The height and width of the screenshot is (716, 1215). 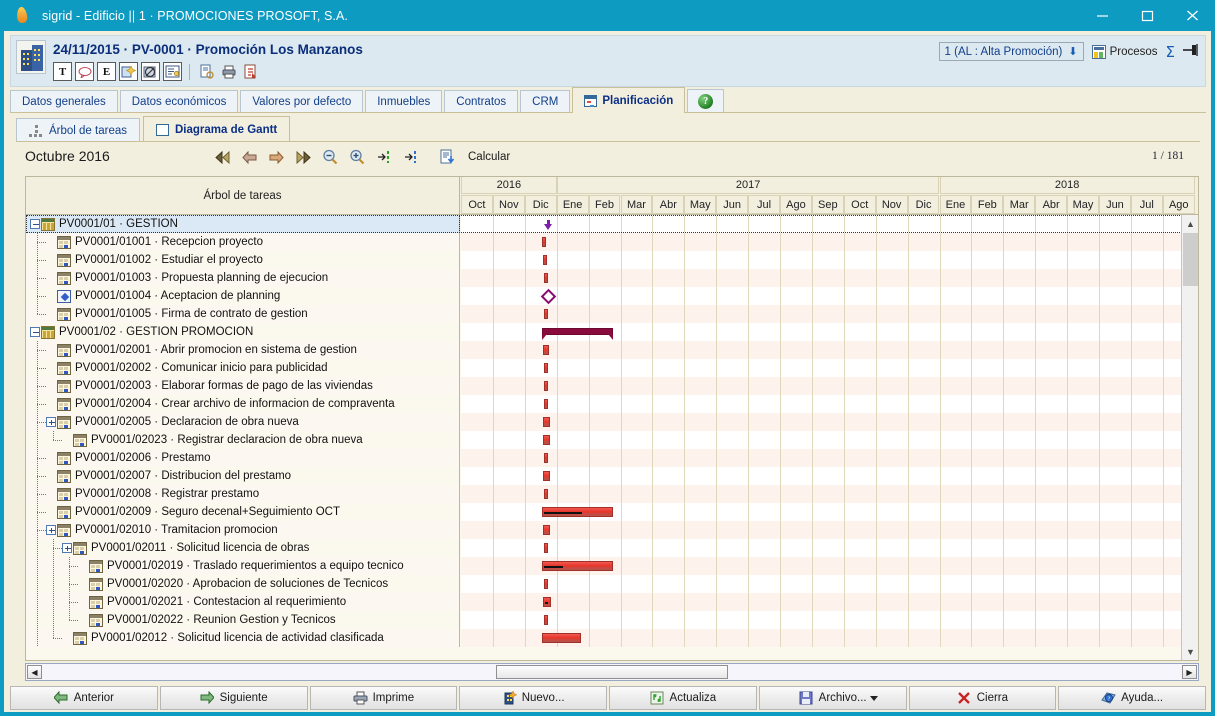 I want to click on tab-crm: CRM, so click(x=545, y=101).